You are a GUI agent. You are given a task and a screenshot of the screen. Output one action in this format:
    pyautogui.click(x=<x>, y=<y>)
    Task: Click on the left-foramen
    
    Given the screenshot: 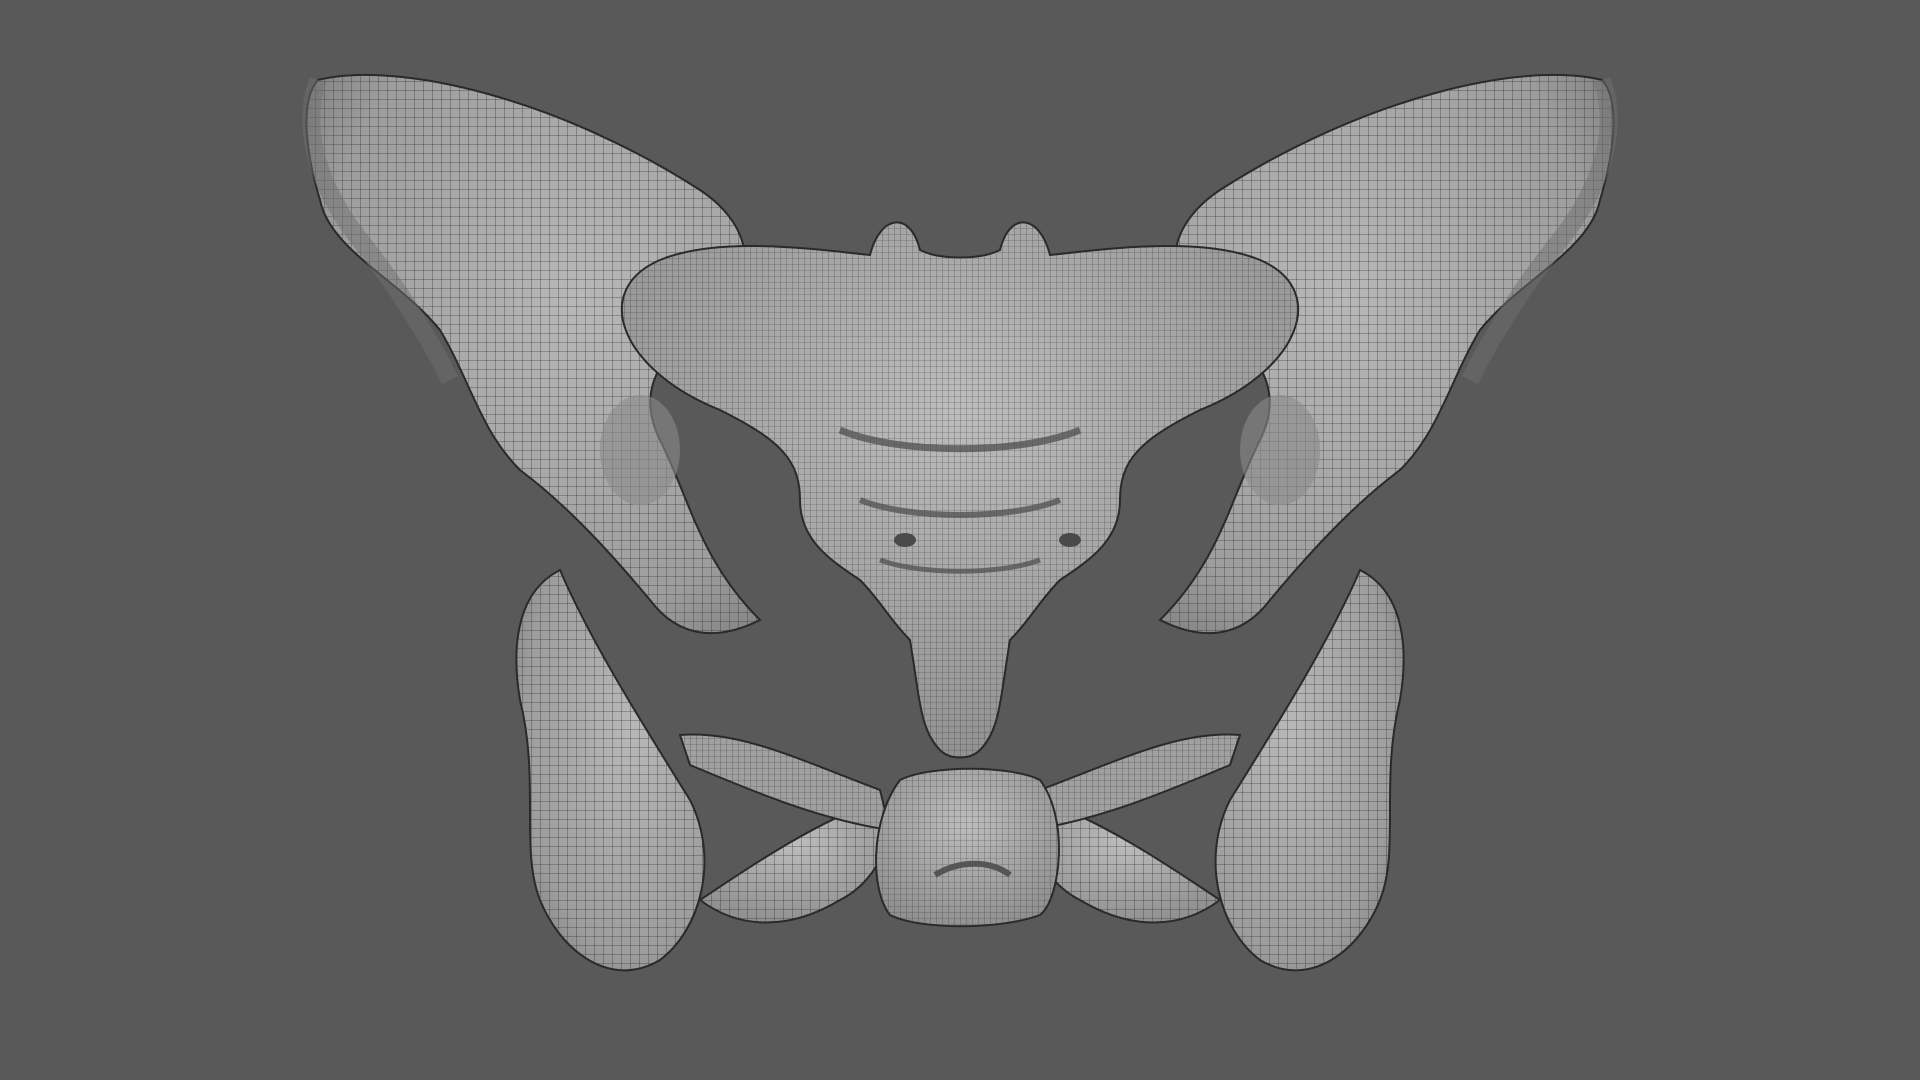 What is the action you would take?
    pyautogui.click(x=905, y=540)
    